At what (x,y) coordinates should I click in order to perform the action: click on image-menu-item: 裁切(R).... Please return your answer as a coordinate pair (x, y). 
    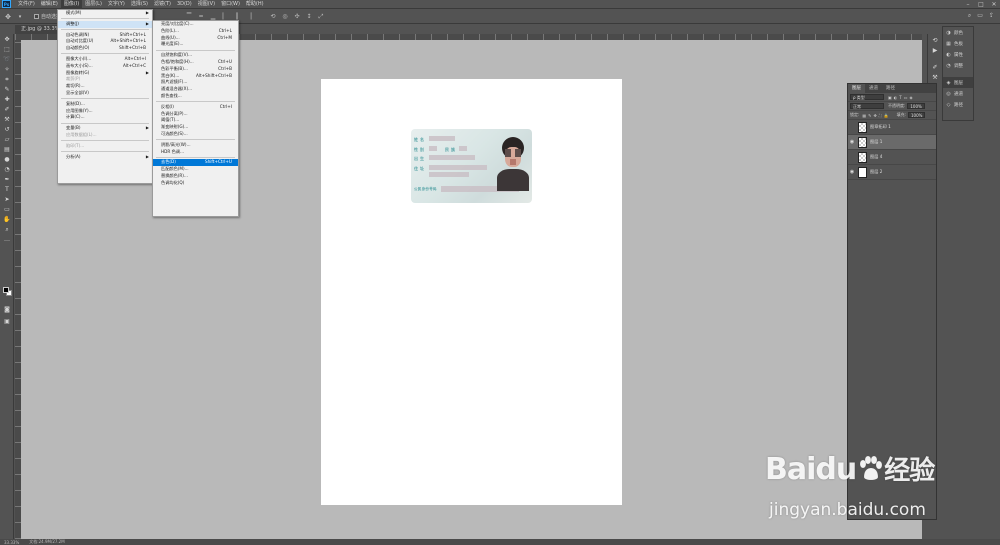
    Looking at the image, I should click on (105, 86).